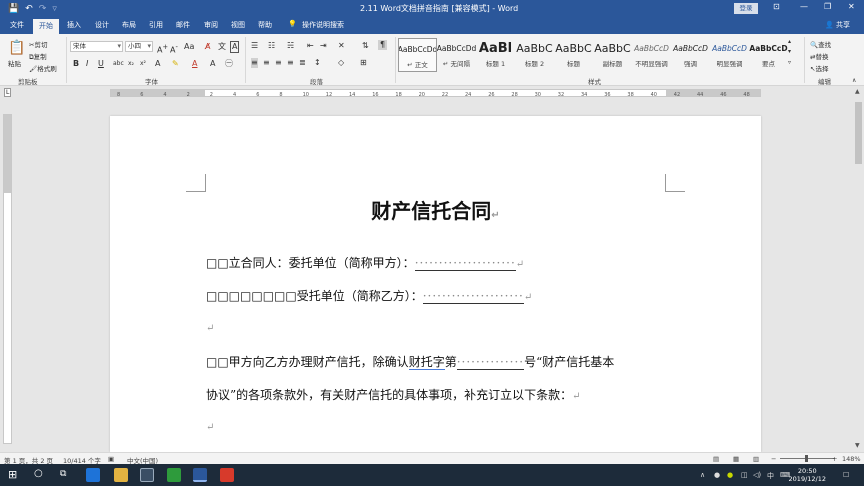 This screenshot has width=864, height=486. Describe the element at coordinates (804, 6) in the screenshot. I see `minimize-icon: —` at that location.